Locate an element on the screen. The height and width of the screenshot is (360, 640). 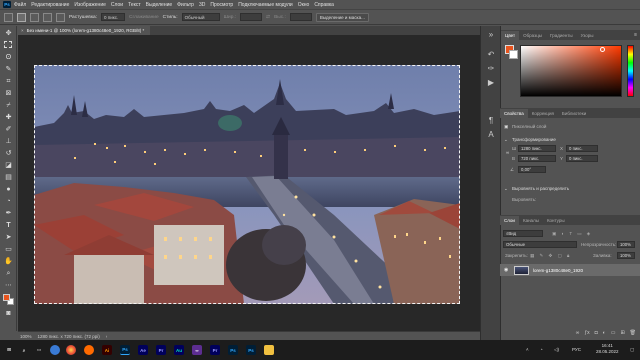
menu-type: Текст is located at coordinates (134, 5).